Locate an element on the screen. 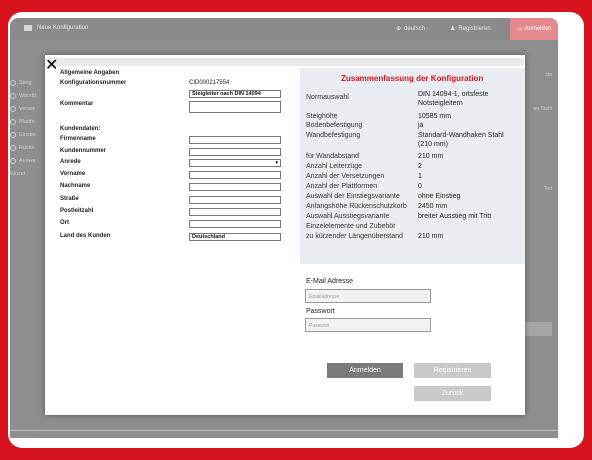 The image size is (592, 460). summary-label: zu kürzender Längenüberstand is located at coordinates (354, 236).